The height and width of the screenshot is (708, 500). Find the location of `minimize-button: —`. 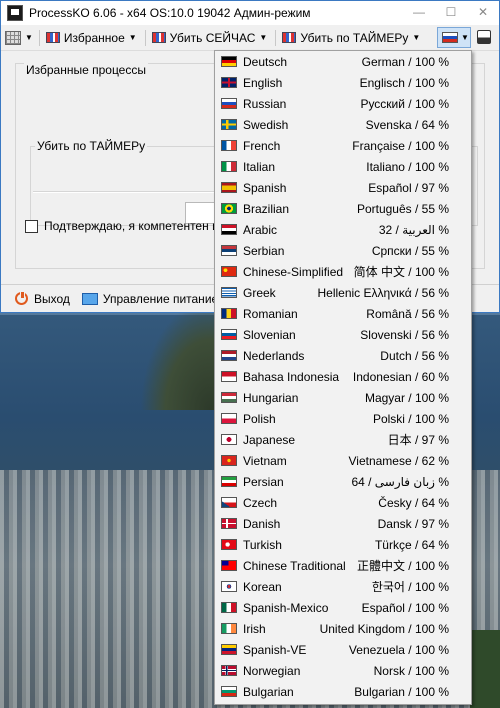

minimize-button: — is located at coordinates (419, 13).